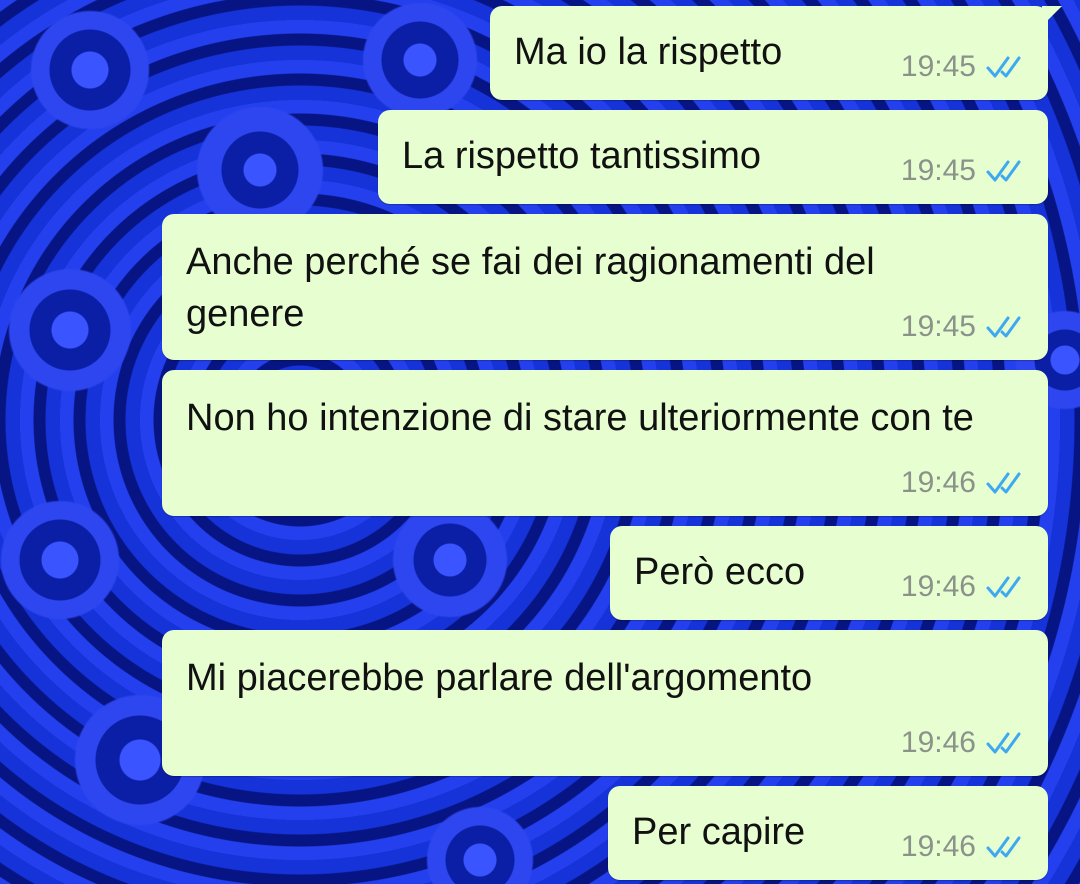 The image size is (1080, 884). Describe the element at coordinates (1052, 16) in the screenshot. I see `bubble-tail` at that location.